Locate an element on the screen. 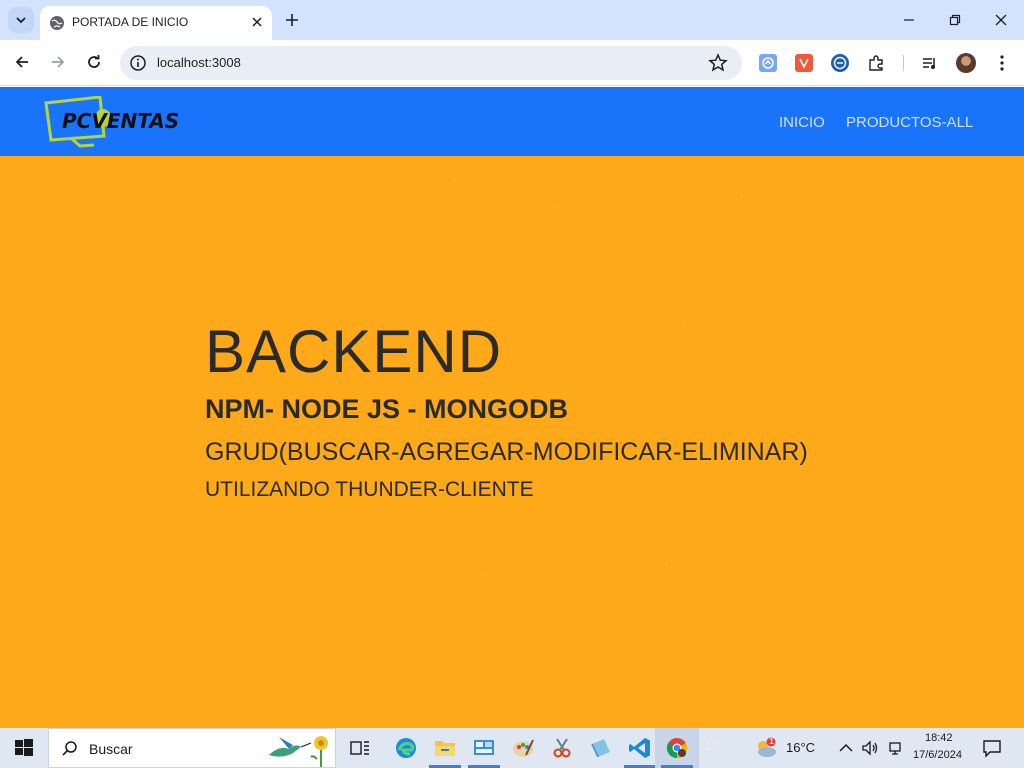 This screenshot has width=1024, height=768. notification-icon is located at coordinates (992, 749).